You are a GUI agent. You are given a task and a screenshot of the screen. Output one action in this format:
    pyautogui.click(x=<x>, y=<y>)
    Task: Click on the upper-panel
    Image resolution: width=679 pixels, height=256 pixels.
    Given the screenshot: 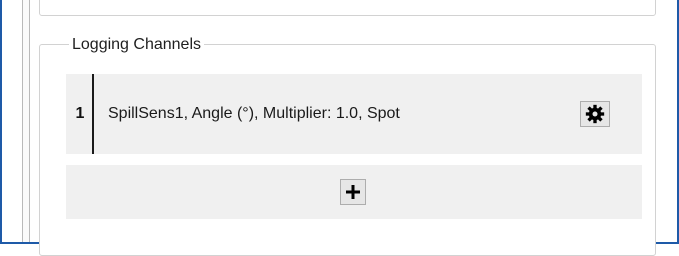 What is the action you would take?
    pyautogui.click(x=347, y=8)
    